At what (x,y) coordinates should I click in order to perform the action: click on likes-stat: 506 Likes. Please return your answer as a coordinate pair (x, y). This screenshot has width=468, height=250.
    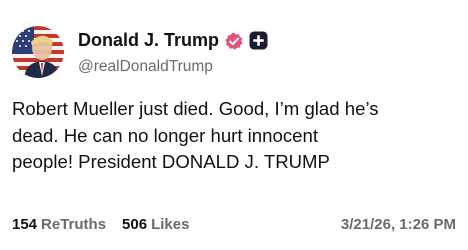
    Looking at the image, I should click on (155, 224).